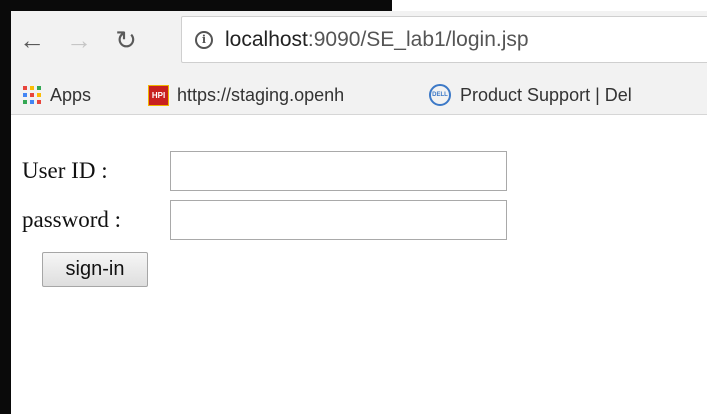  What do you see at coordinates (32, 40) in the screenshot?
I see `back-arrow-icon: ←` at bounding box center [32, 40].